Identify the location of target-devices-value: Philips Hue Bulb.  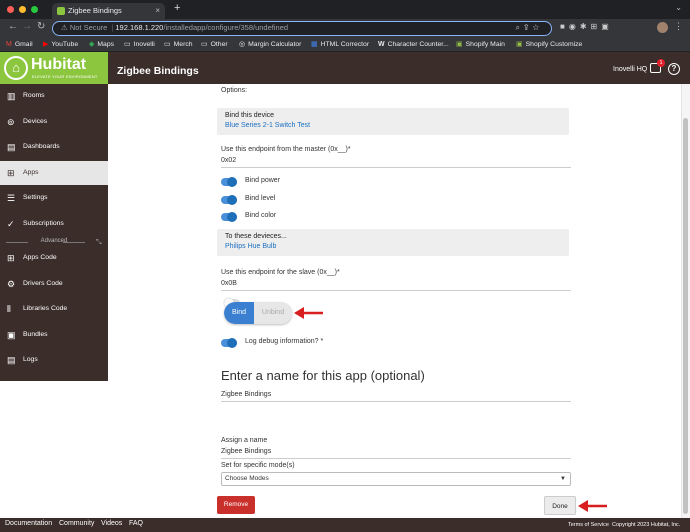
(393, 246).